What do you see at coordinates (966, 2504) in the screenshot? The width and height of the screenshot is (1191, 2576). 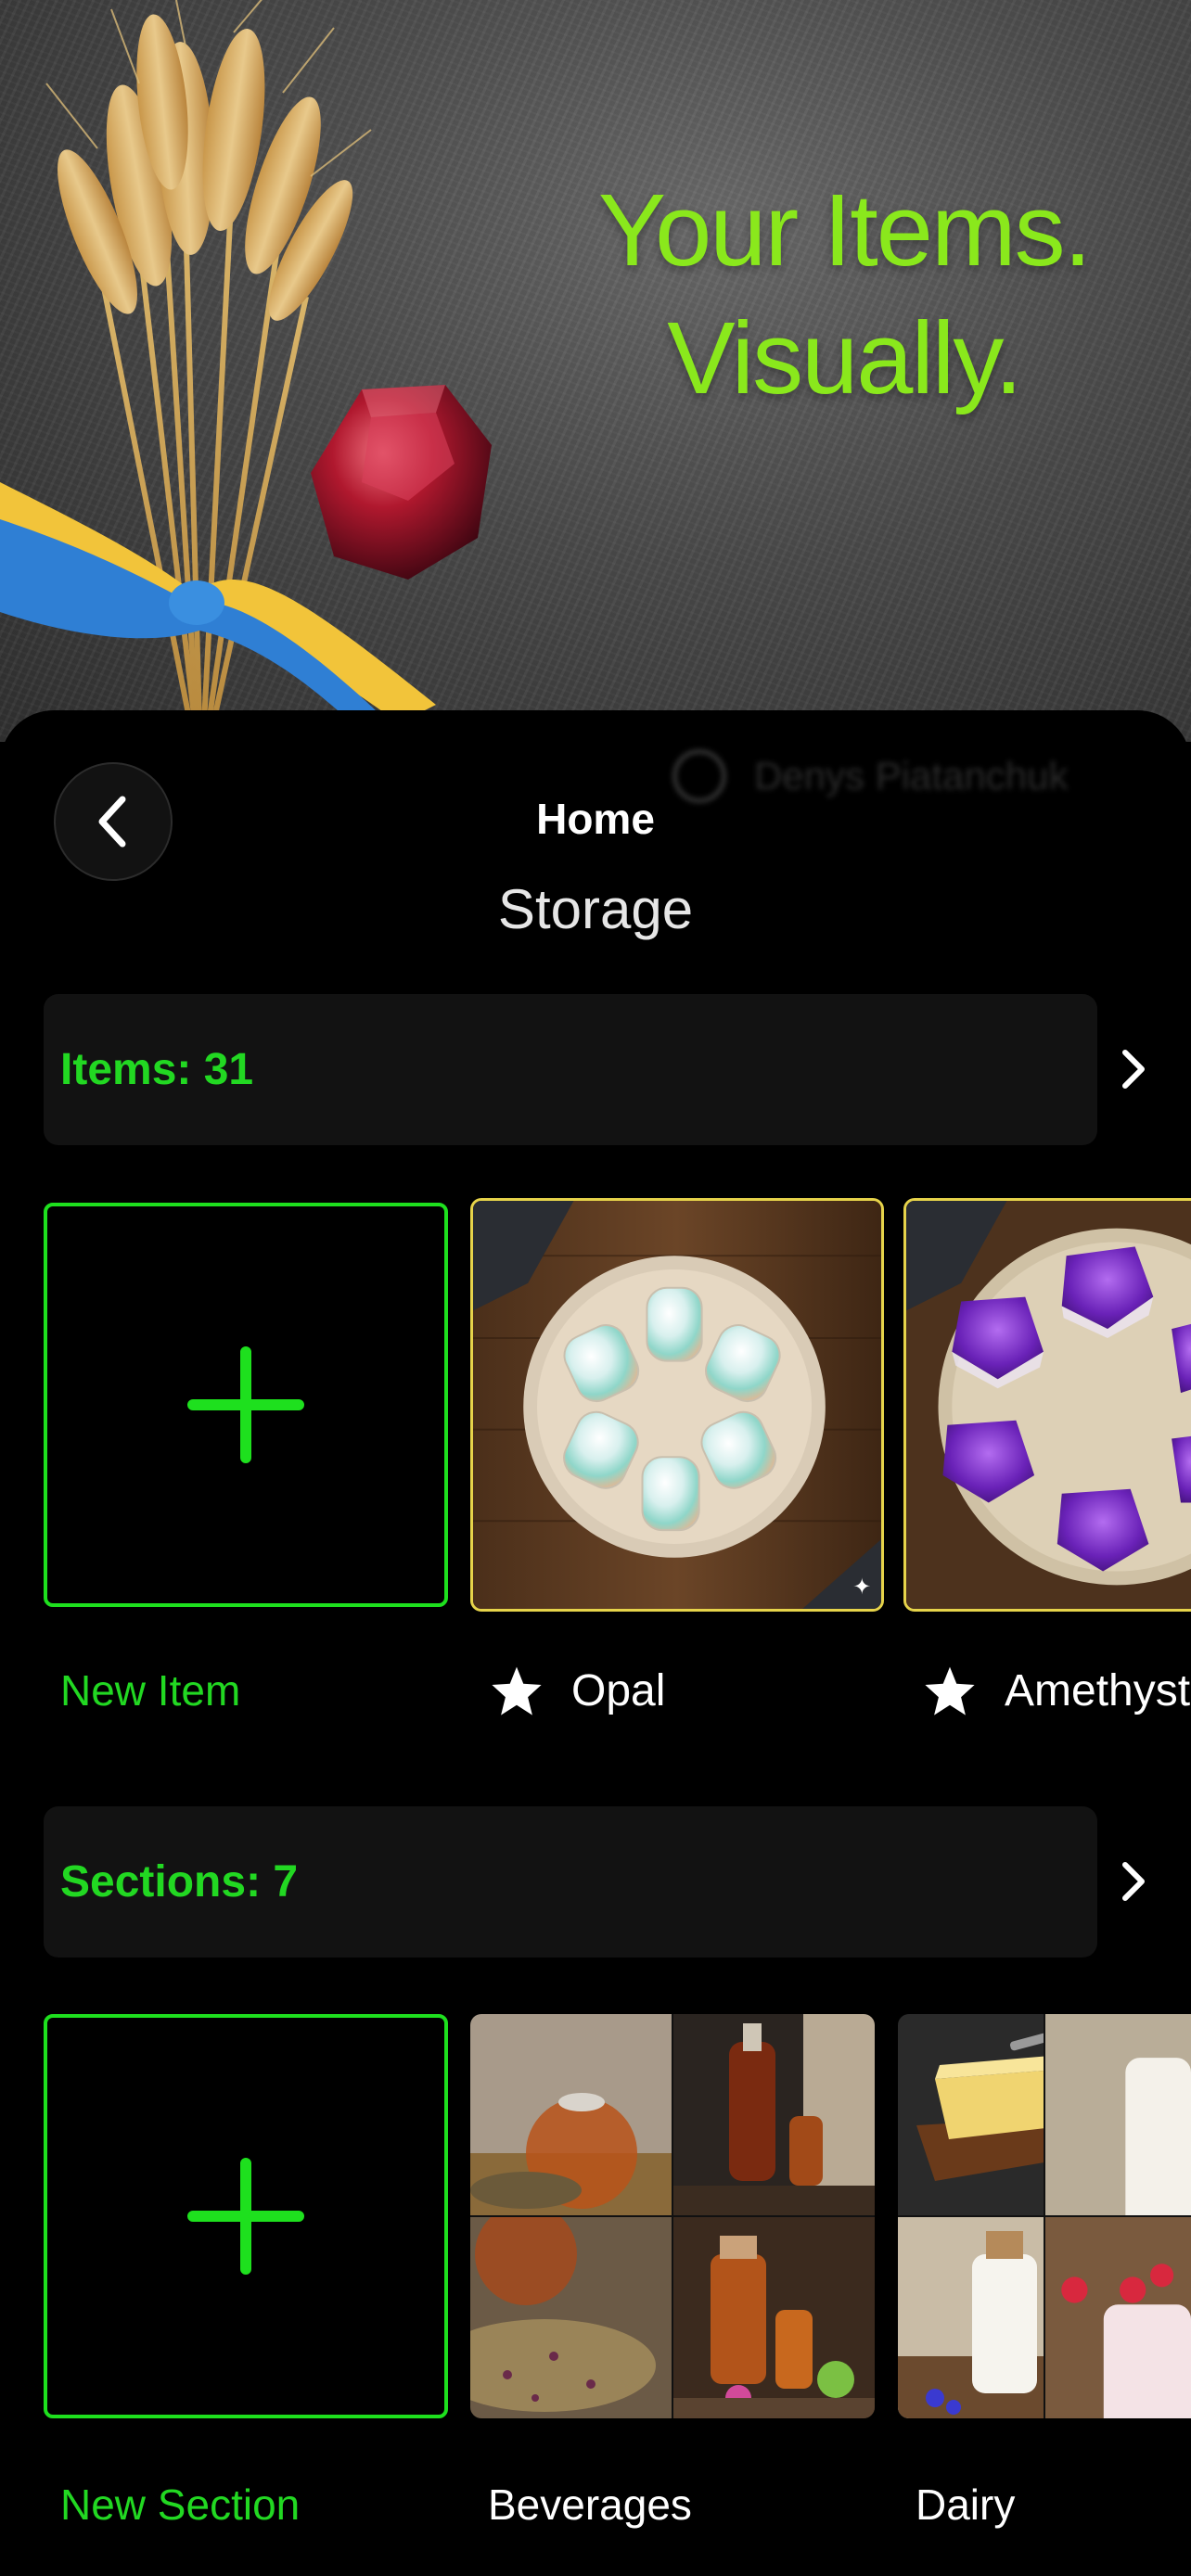 I see `section-name-dairy: Dairy` at bounding box center [966, 2504].